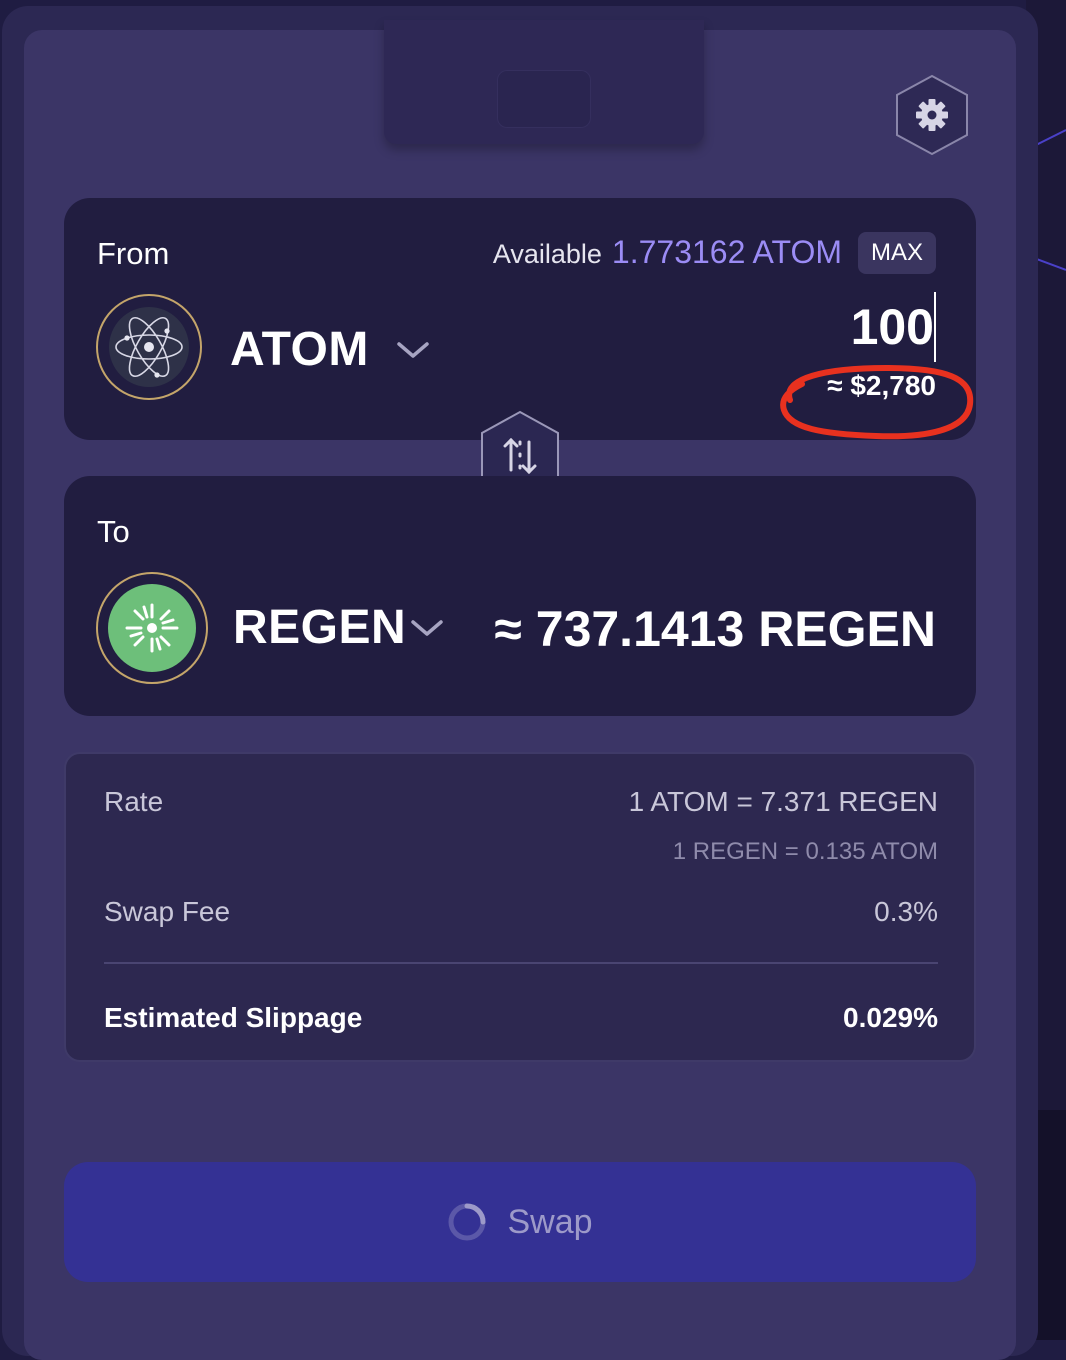 The image size is (1066, 1360). What do you see at coordinates (299, 349) in the screenshot?
I see `from-token-name: ATOM` at bounding box center [299, 349].